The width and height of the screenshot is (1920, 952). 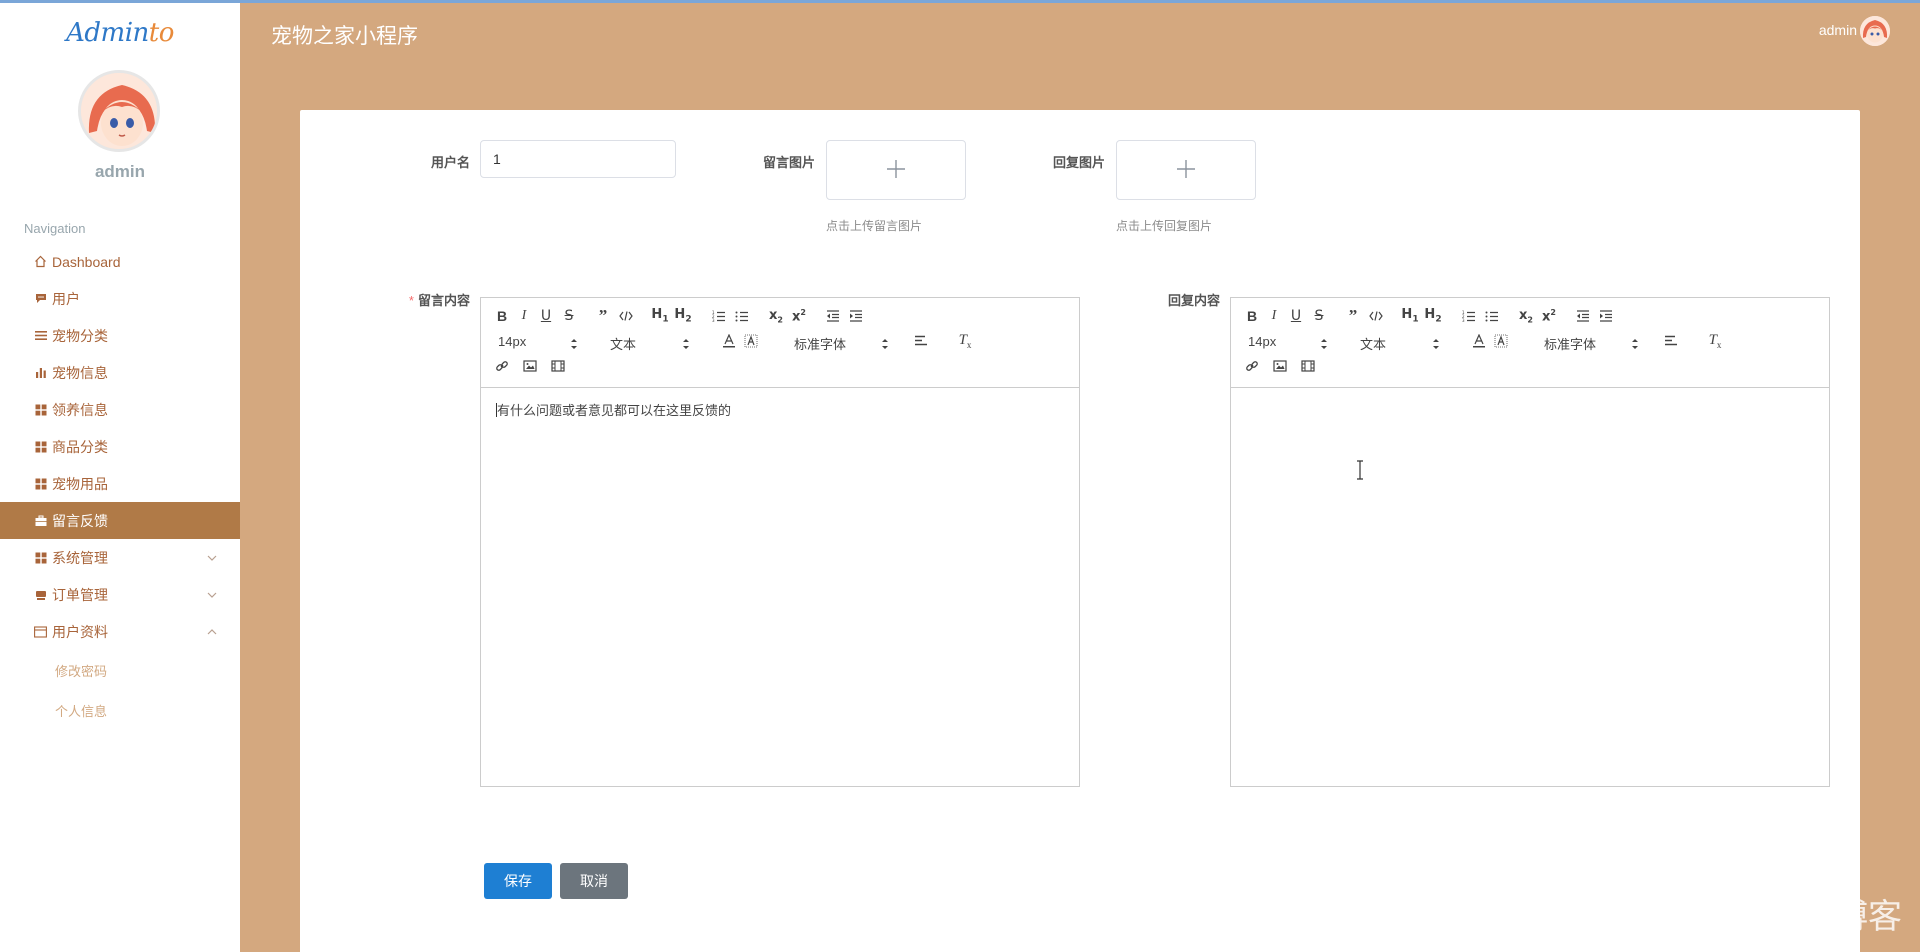 I want to click on sidebar-item-product-category: 商品分类, so click(x=120, y=446).